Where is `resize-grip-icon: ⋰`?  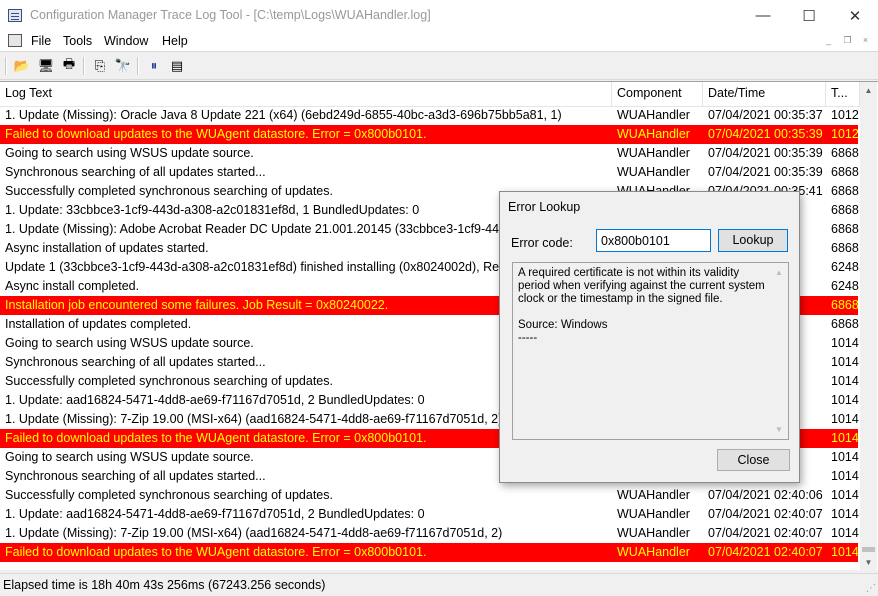
resize-grip-icon: ⋰ is located at coordinates (871, 588).